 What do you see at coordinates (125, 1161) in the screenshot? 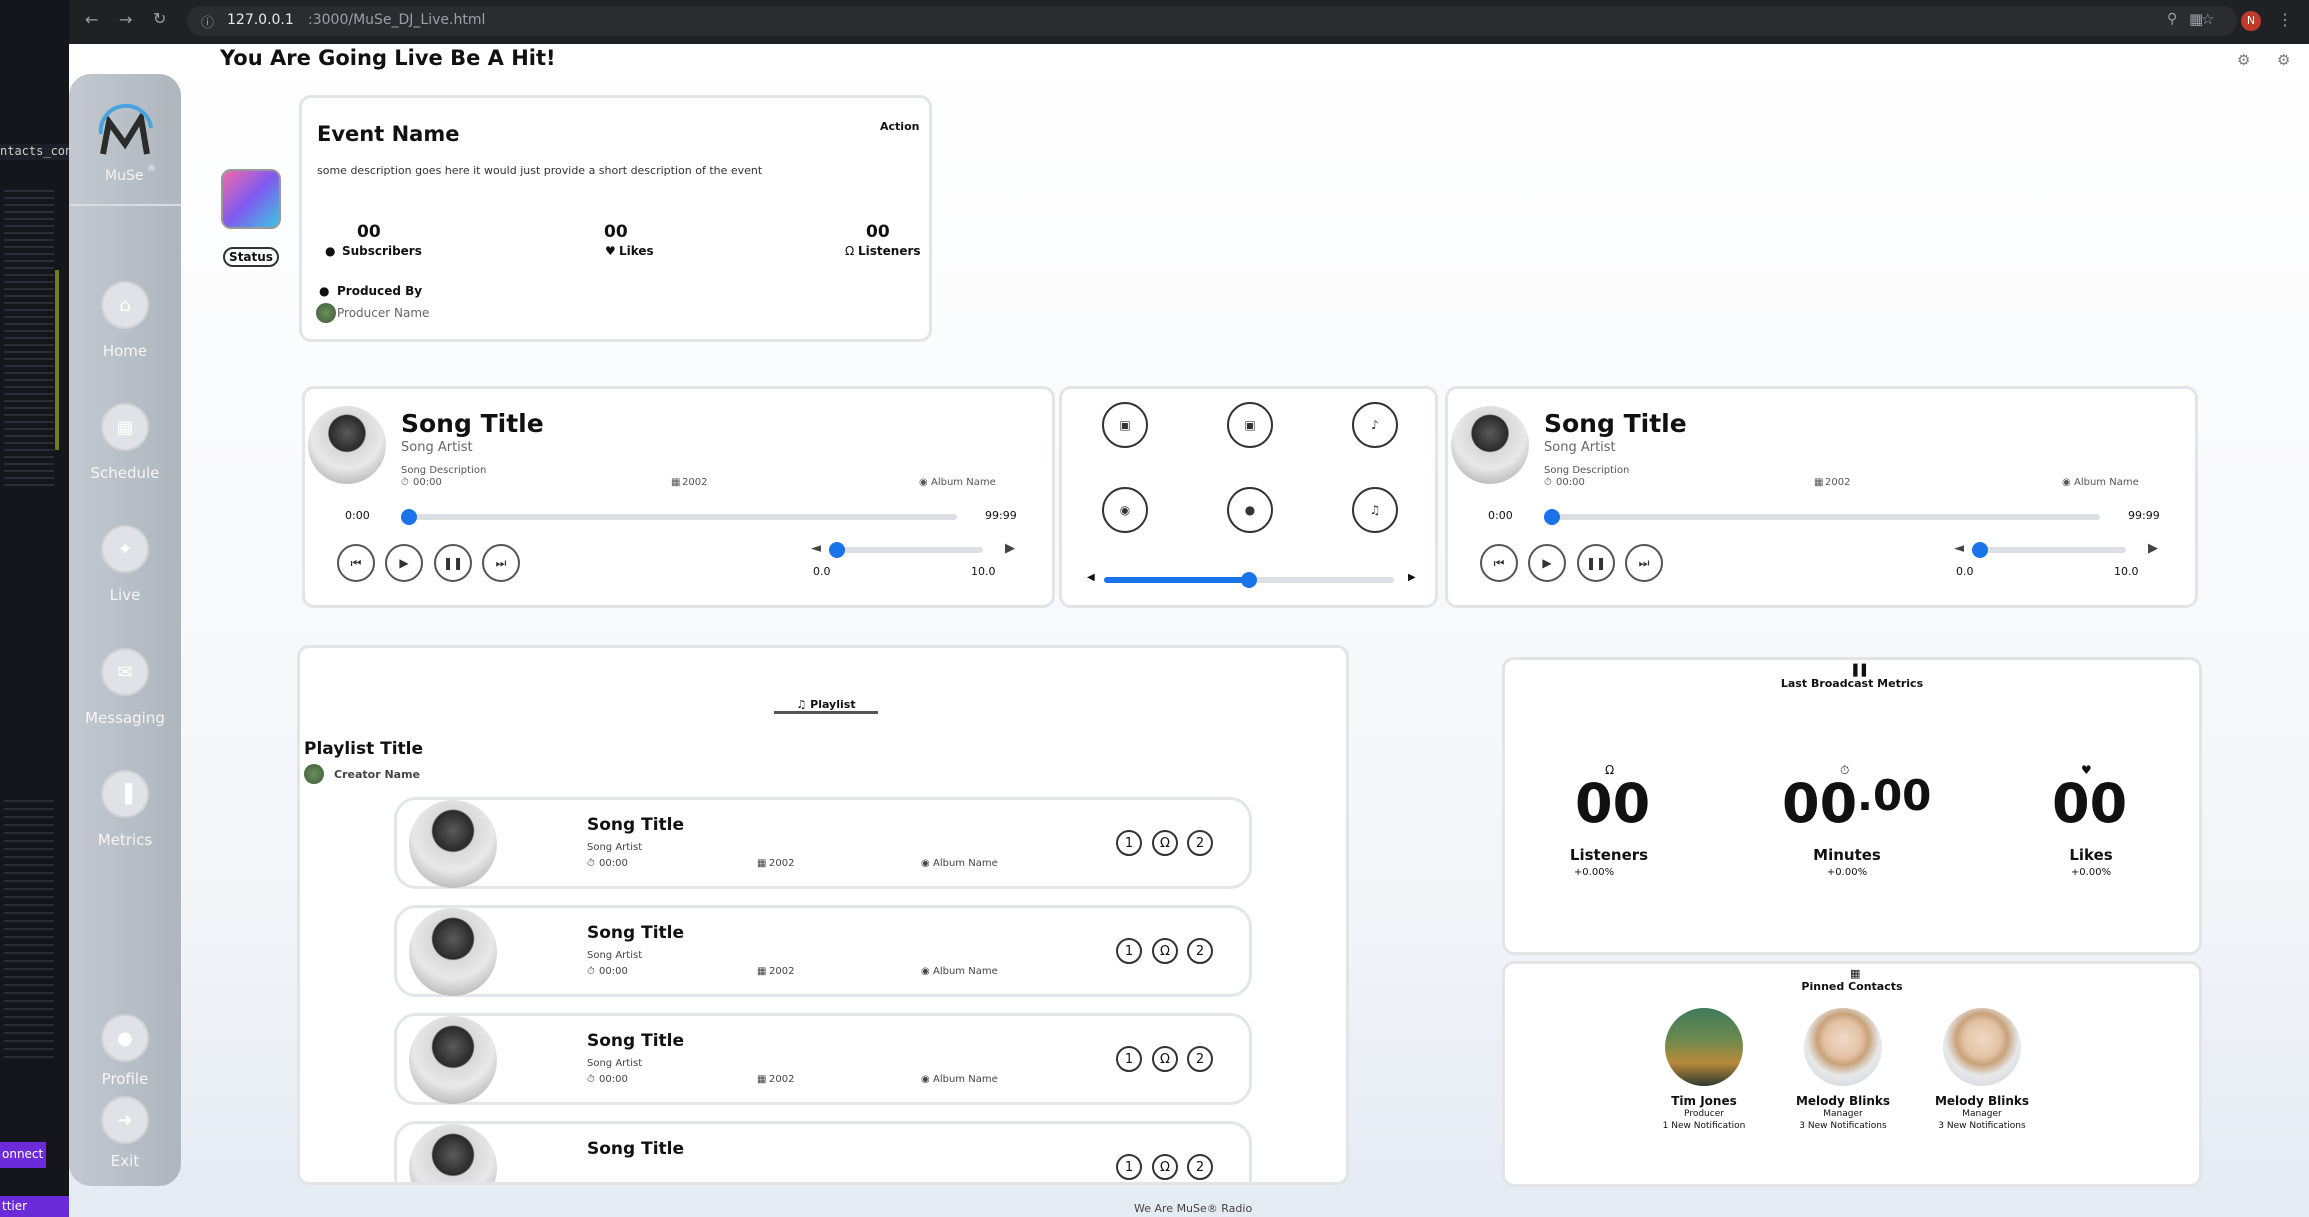
I see `nav-label-exit: Exit` at bounding box center [125, 1161].